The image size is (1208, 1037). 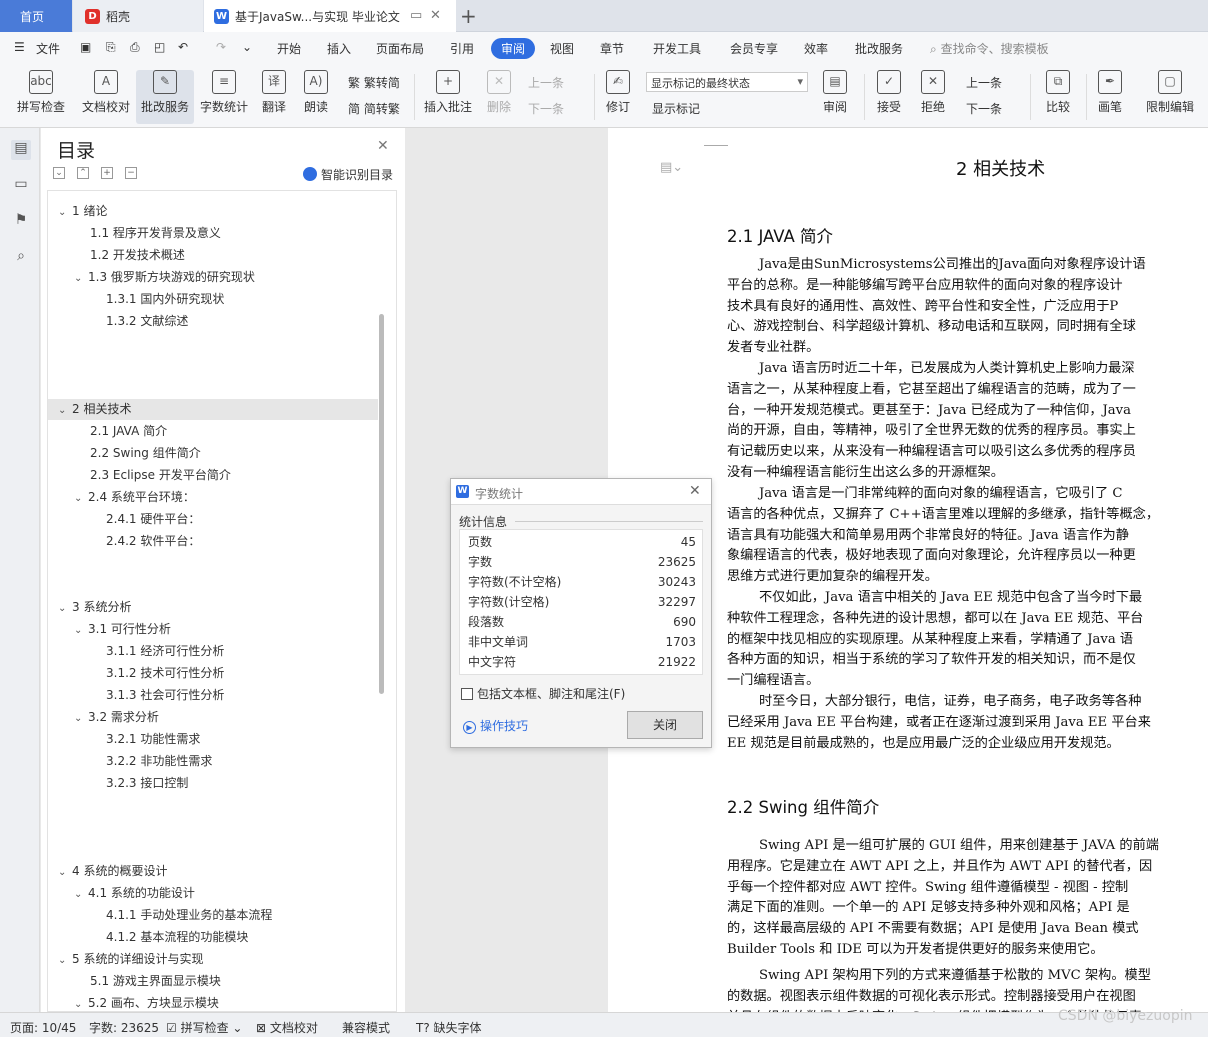 I want to click on redo-icon: ↷, so click(x=221, y=47).